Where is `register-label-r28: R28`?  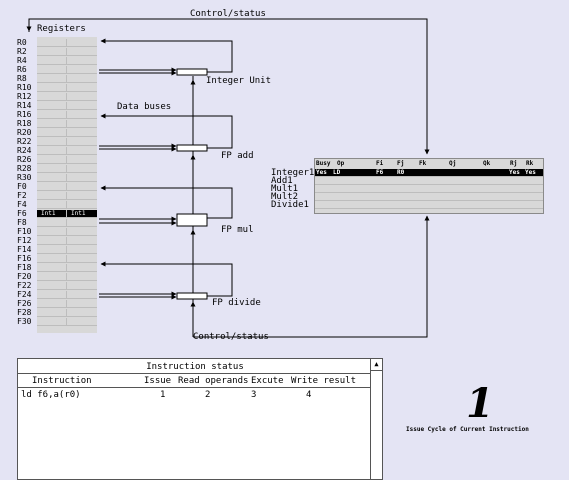
register-label-r28: R28 is located at coordinates (24, 168).